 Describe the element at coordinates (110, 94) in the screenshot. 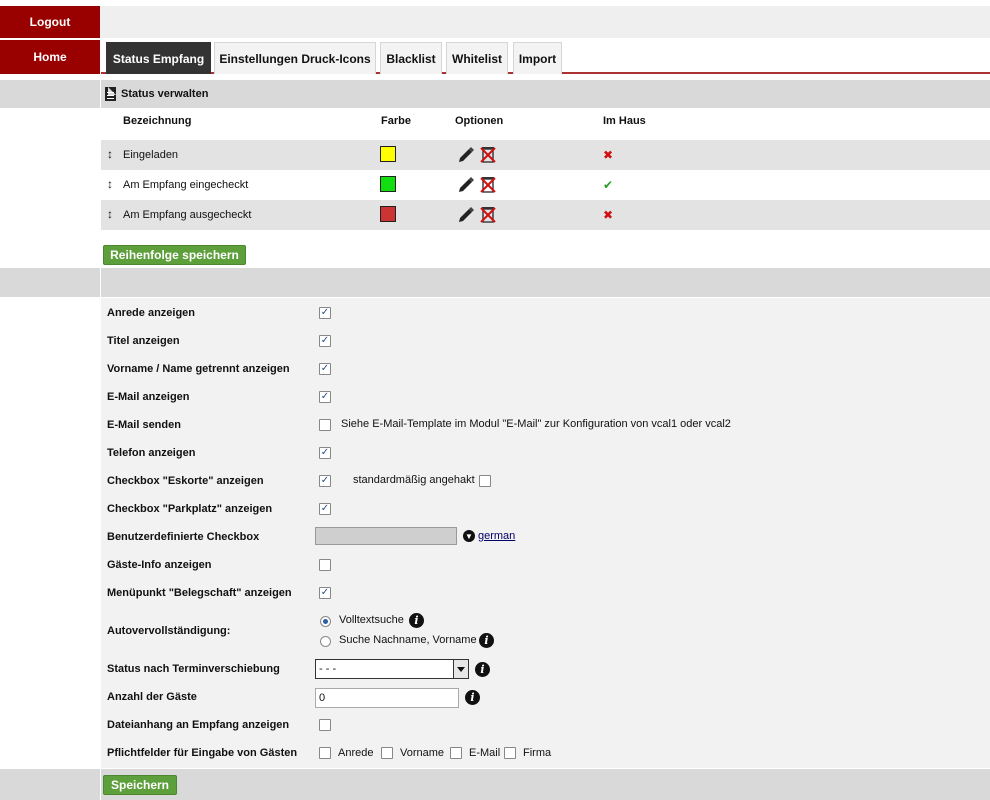

I see `document-icon` at that location.